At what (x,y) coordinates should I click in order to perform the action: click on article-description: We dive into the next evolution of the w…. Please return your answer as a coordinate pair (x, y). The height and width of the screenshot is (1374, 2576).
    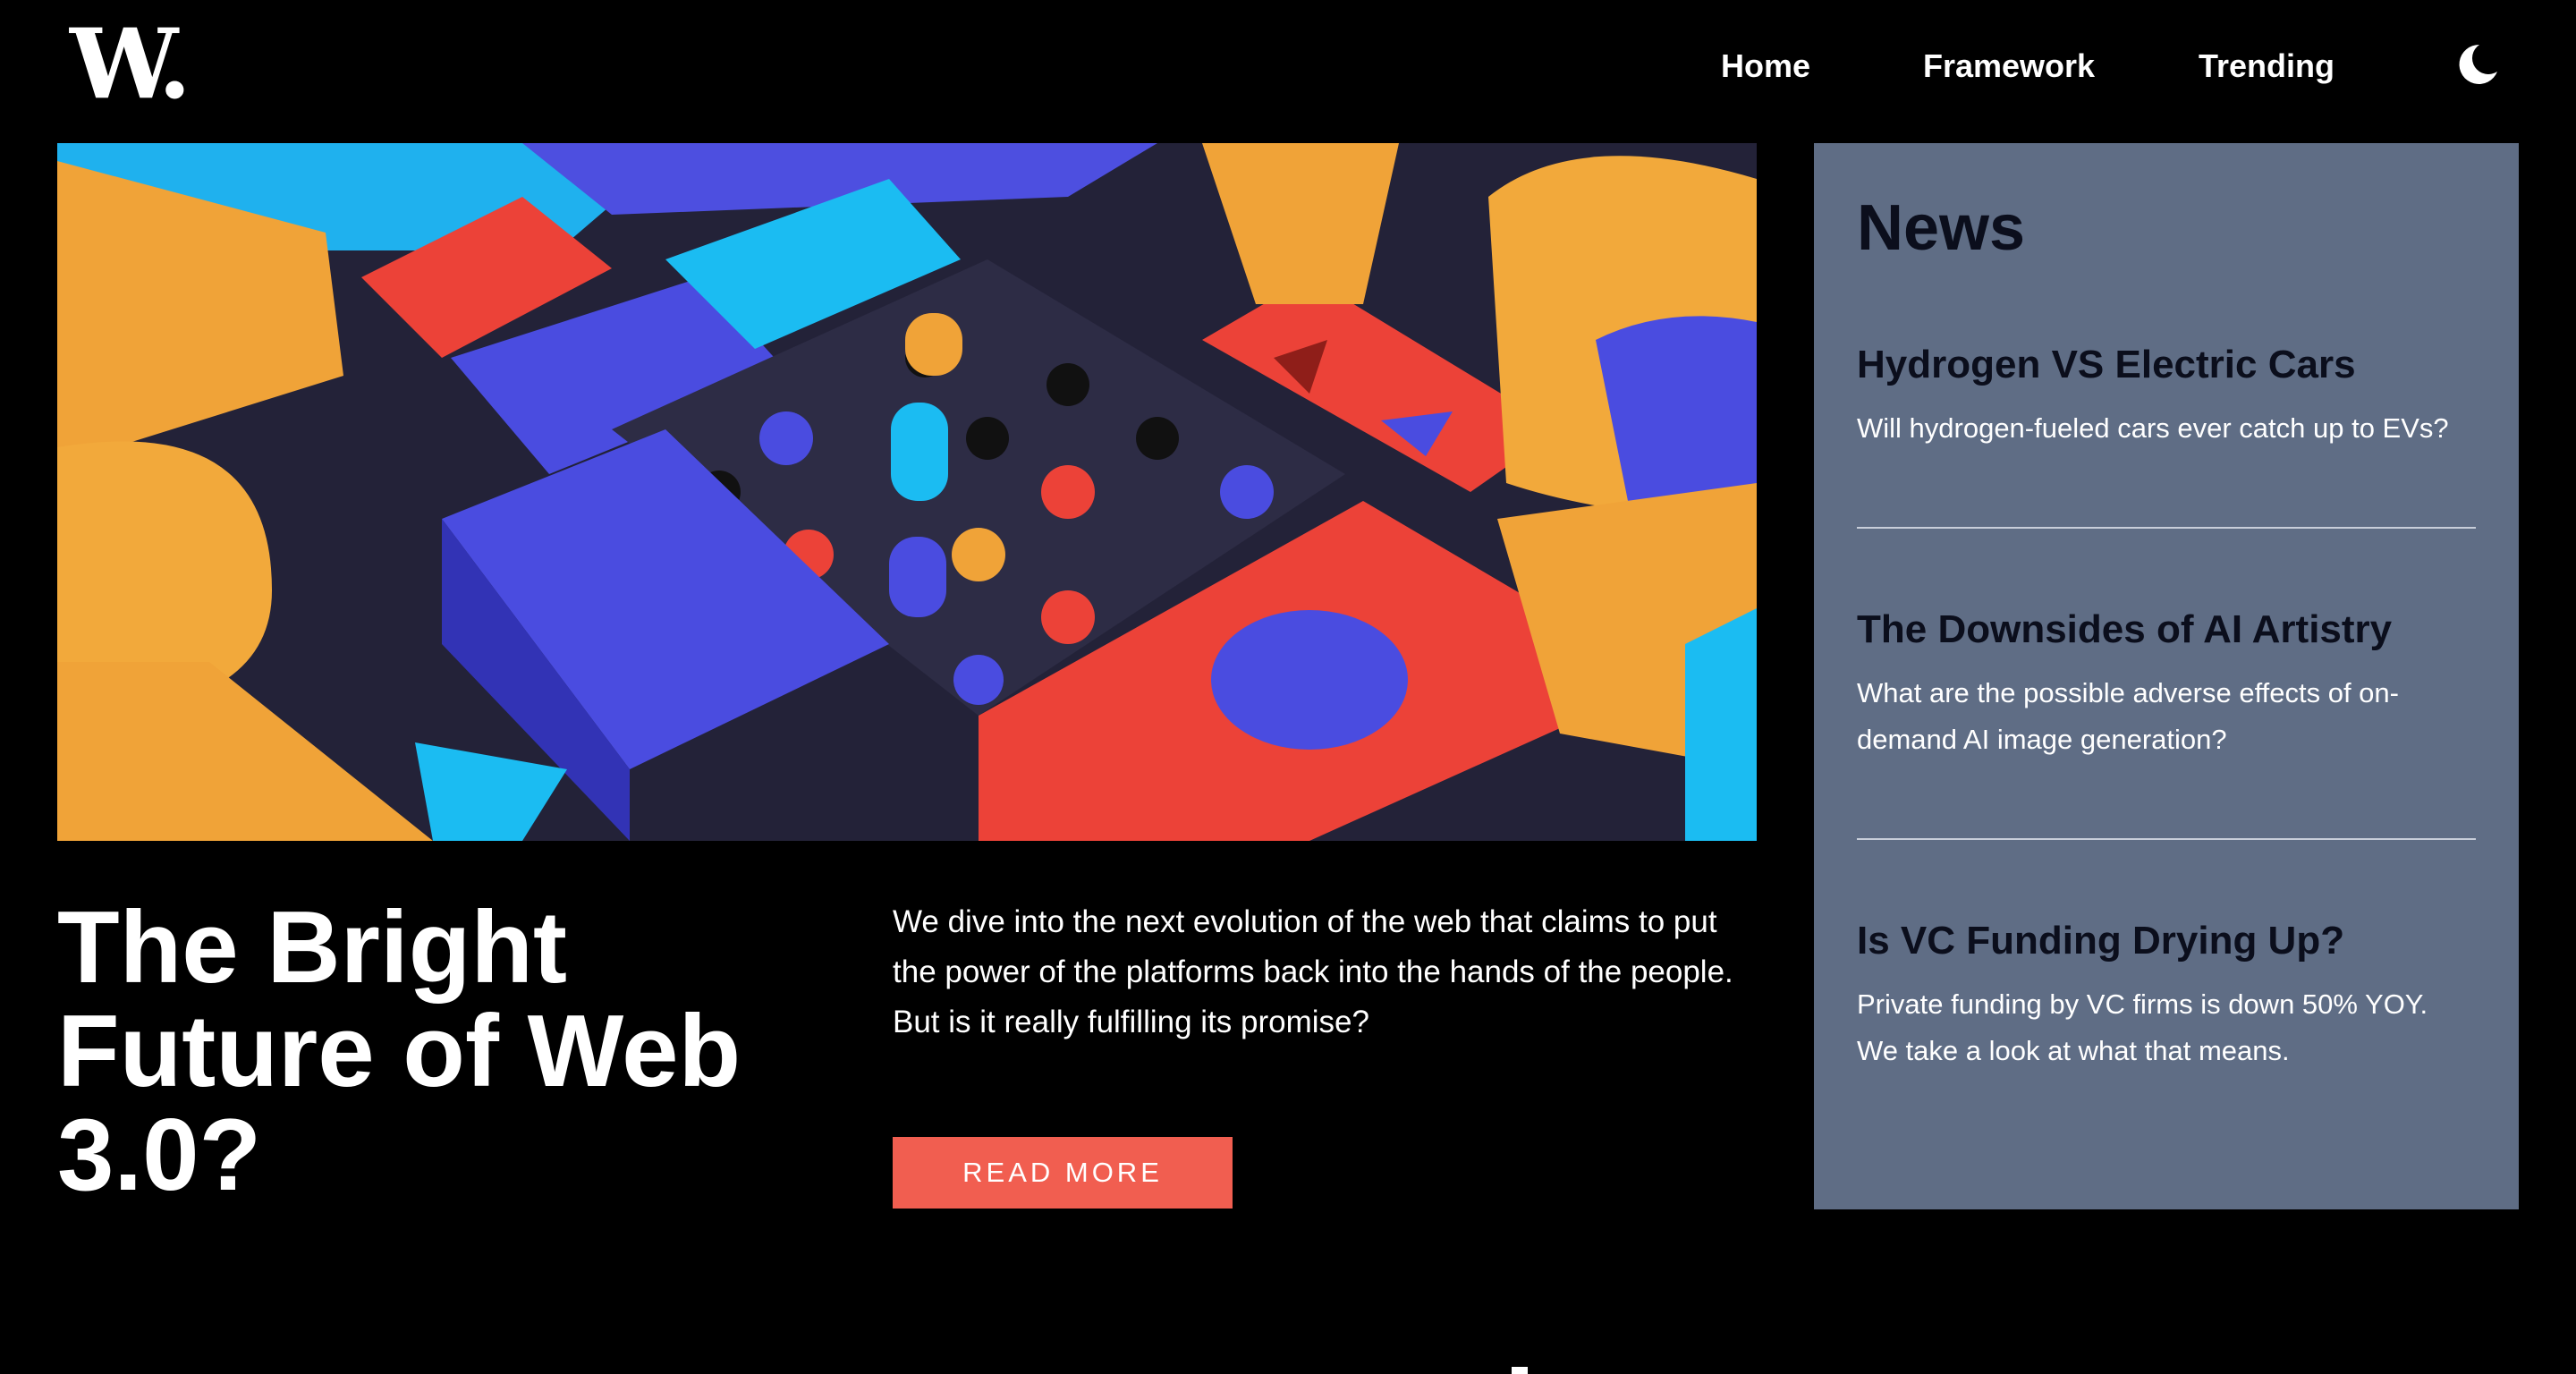
    Looking at the image, I should click on (1313, 971).